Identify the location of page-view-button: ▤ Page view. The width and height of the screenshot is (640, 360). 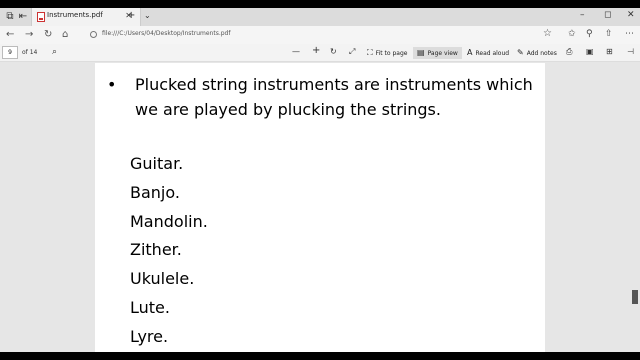
(437, 53).